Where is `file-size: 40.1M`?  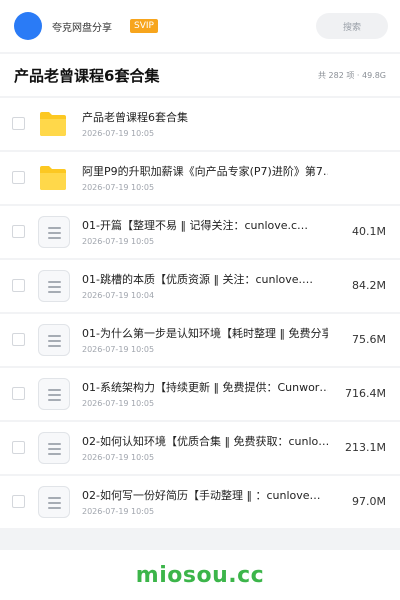
file-size: 40.1M is located at coordinates (369, 231).